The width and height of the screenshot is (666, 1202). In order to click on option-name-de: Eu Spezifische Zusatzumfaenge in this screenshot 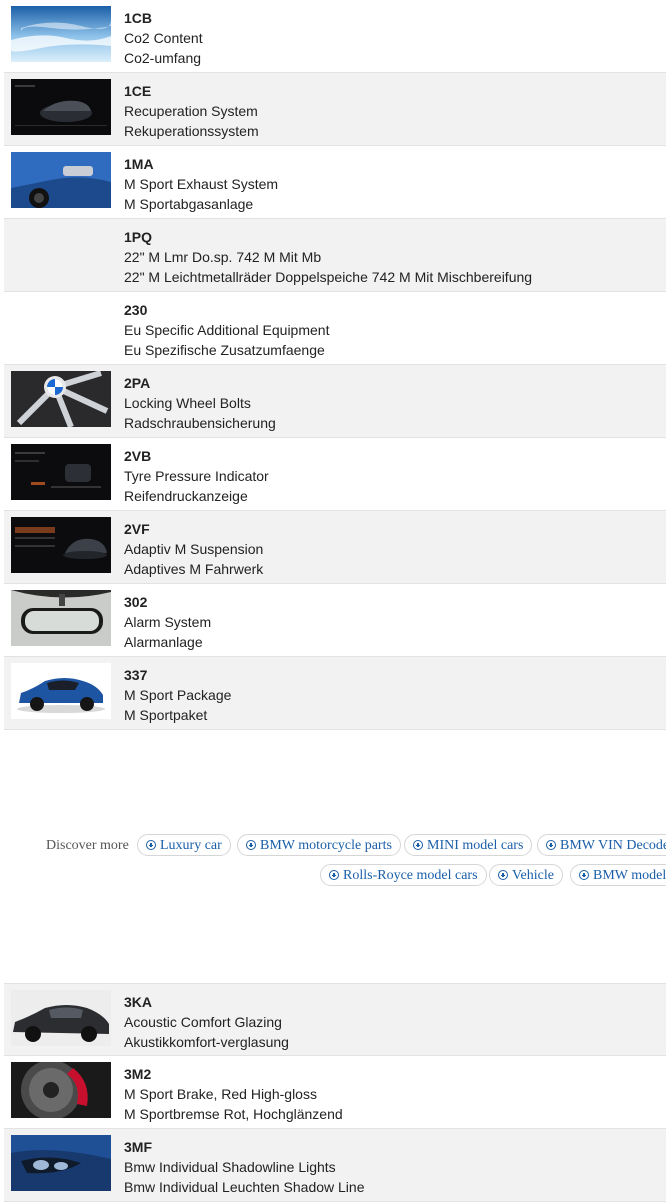, I will do `click(224, 350)`.